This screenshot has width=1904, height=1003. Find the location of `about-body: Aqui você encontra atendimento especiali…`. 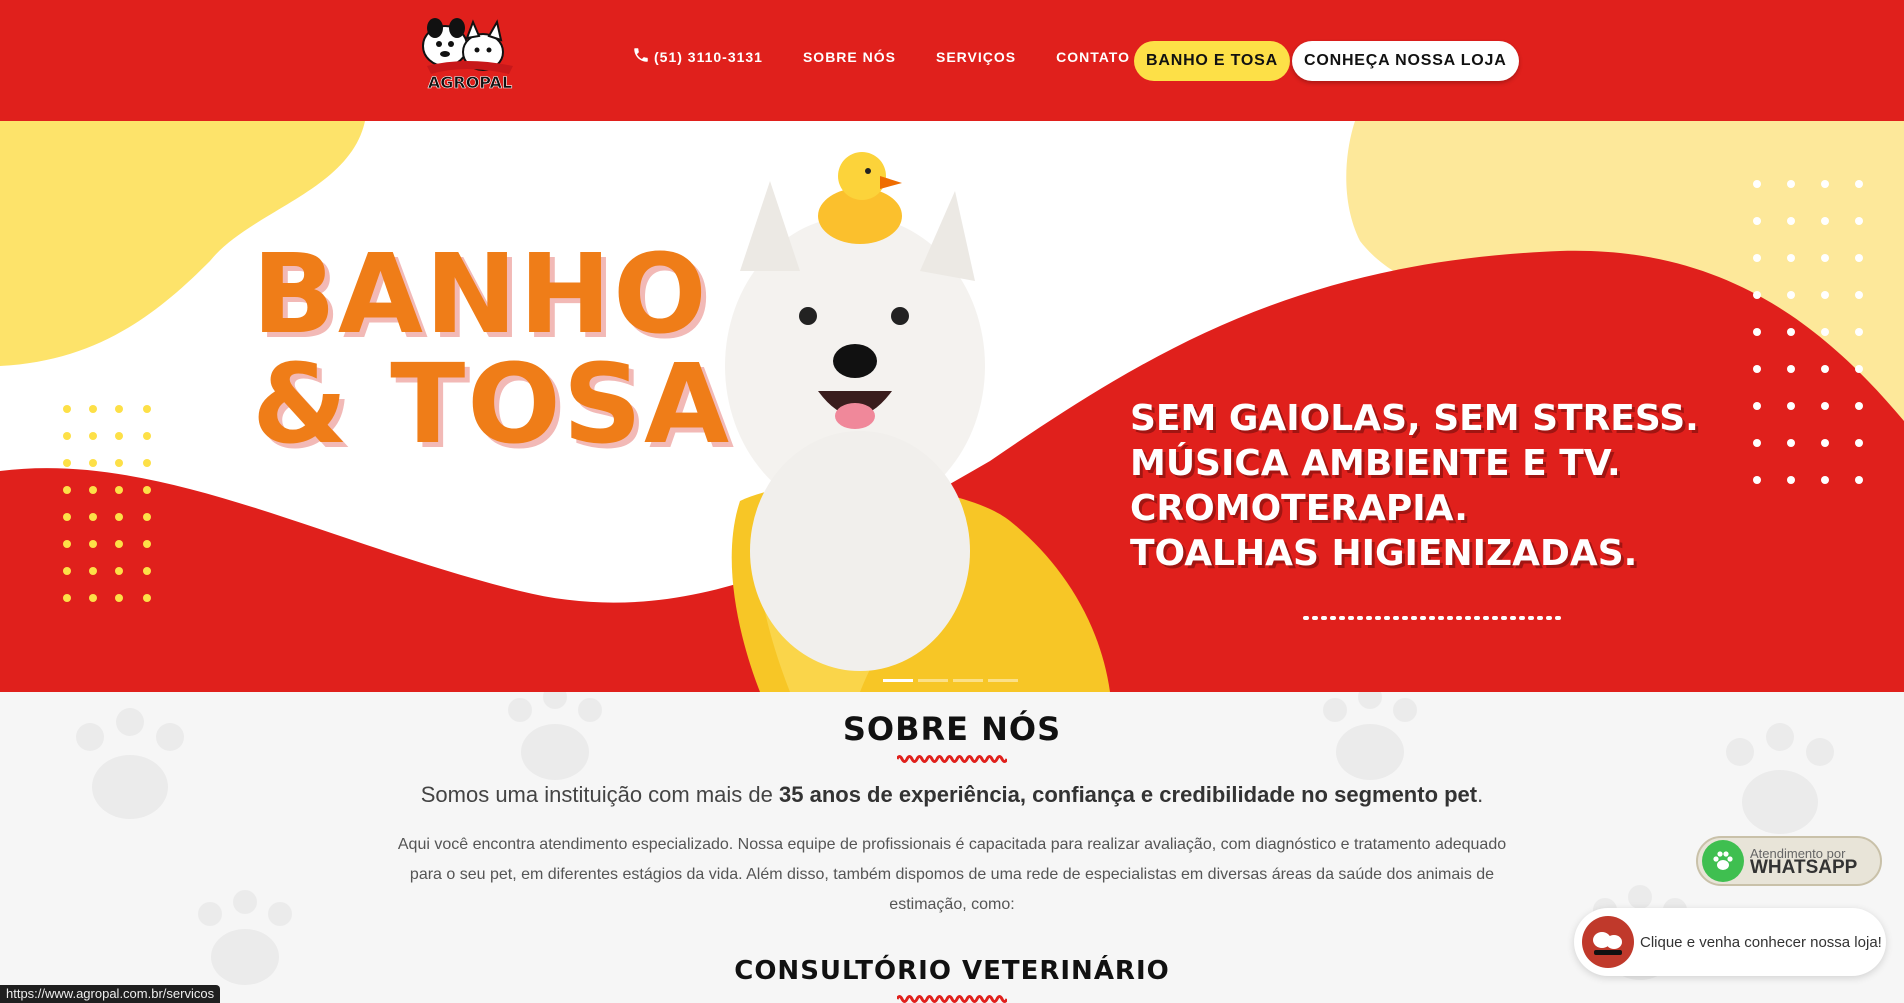

about-body: Aqui você encontra atendimento especiali… is located at coordinates (952, 874).